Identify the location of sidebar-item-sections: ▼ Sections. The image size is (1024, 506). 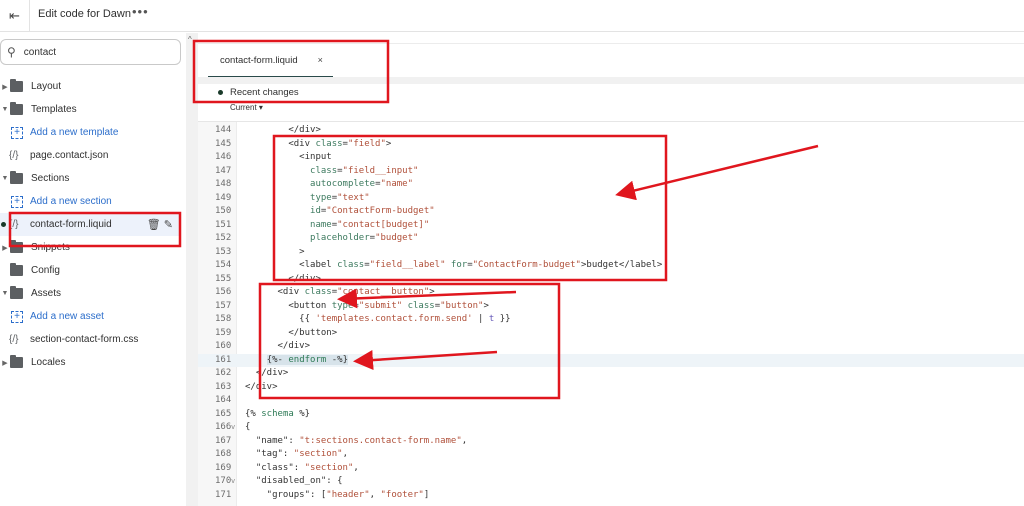
(93, 178).